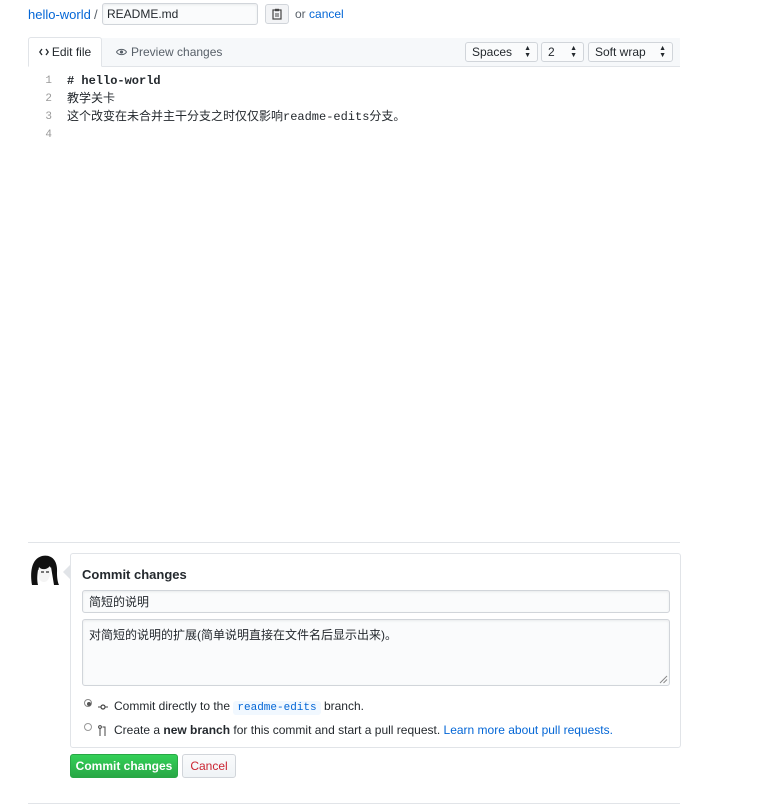 This screenshot has width=772, height=806. Describe the element at coordinates (354, 803) in the screenshot. I see `footer-divider` at that location.